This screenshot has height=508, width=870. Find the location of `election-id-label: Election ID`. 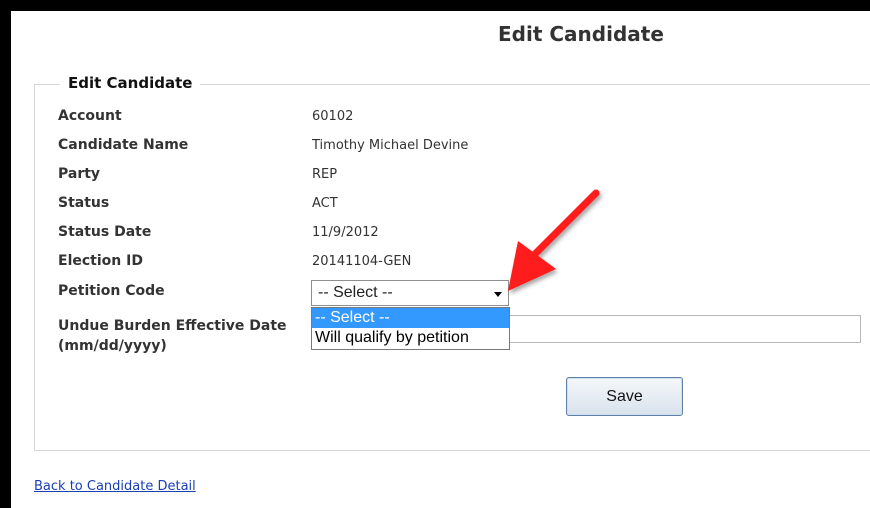

election-id-label: Election ID is located at coordinates (100, 261).